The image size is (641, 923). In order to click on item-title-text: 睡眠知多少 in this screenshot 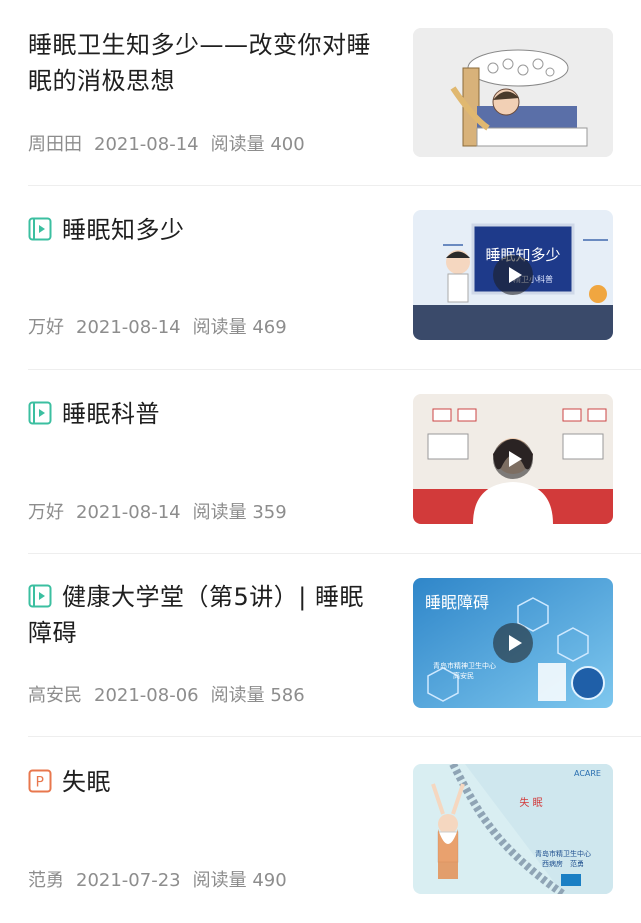, I will do `click(123, 230)`.